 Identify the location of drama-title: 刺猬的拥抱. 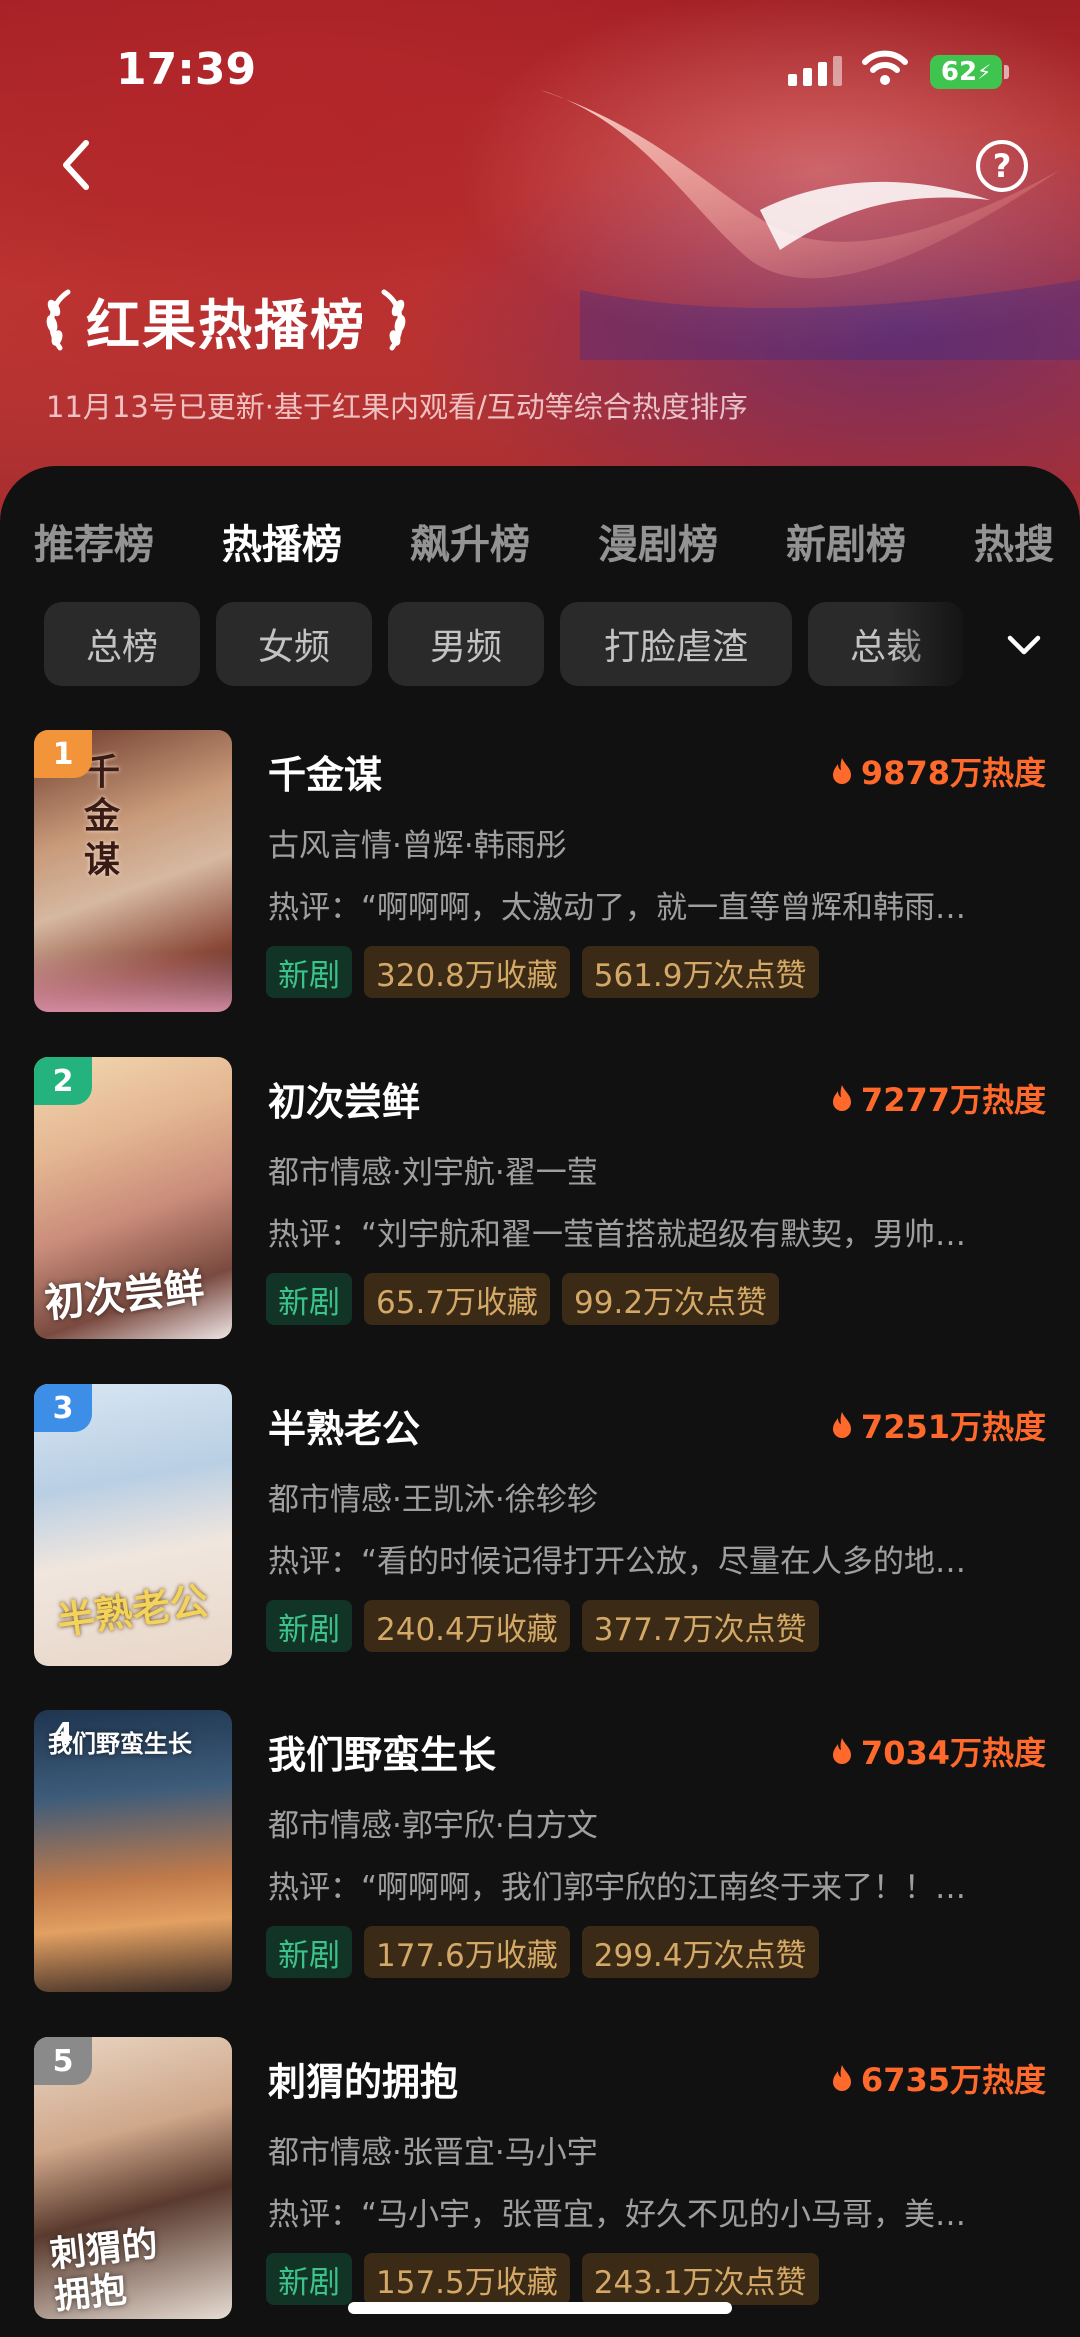
(363, 2082).